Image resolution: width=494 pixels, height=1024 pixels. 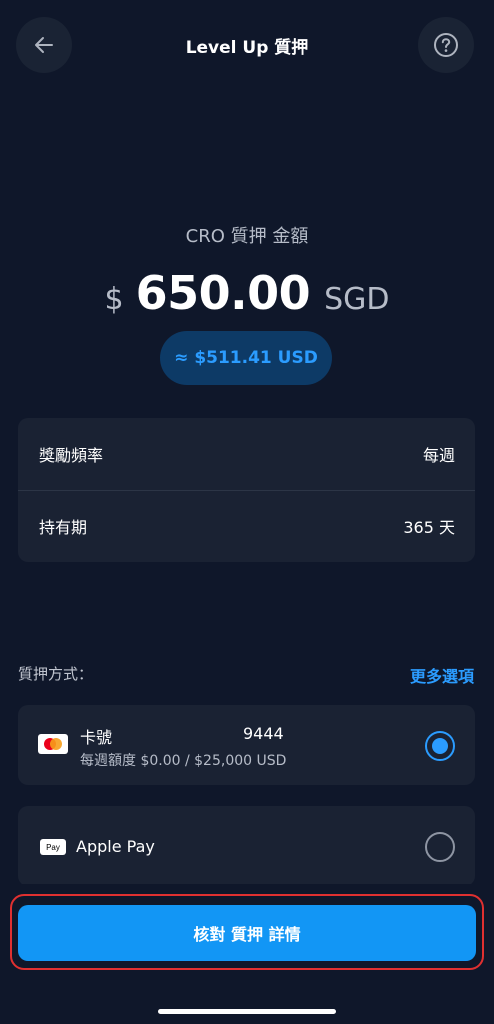 What do you see at coordinates (246, 846) in the screenshot?
I see `payment-option-apple-pay: Pay Apple Pay` at bounding box center [246, 846].